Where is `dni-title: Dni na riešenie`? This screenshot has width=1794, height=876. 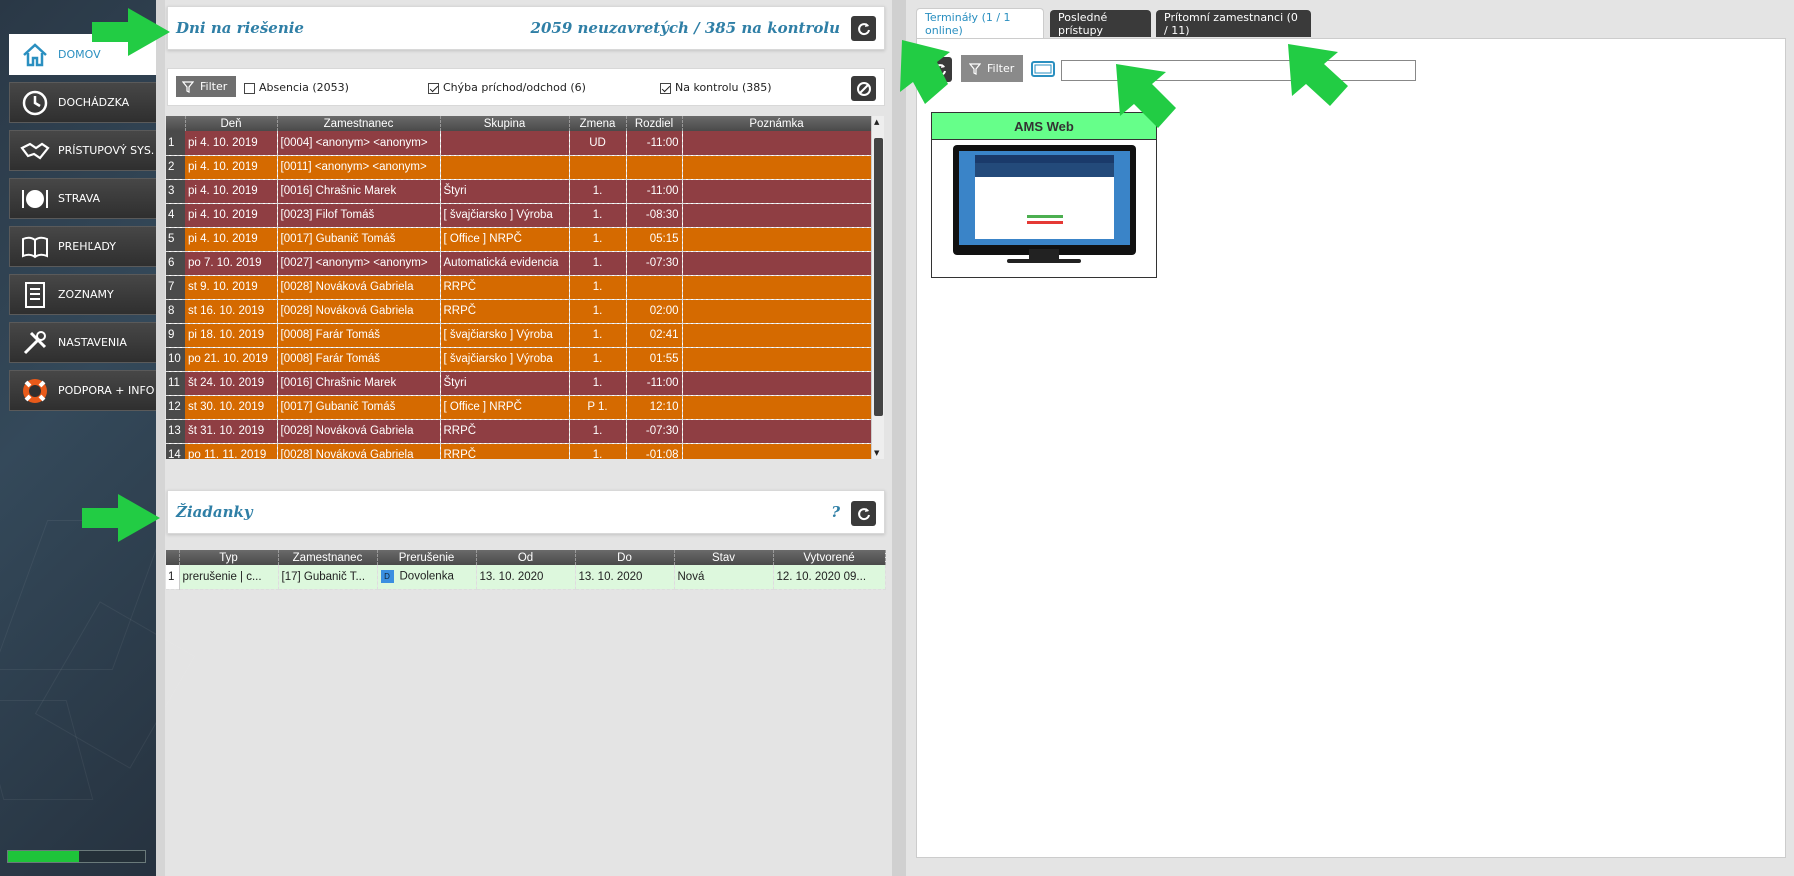 dni-title: Dni na riešenie is located at coordinates (240, 28).